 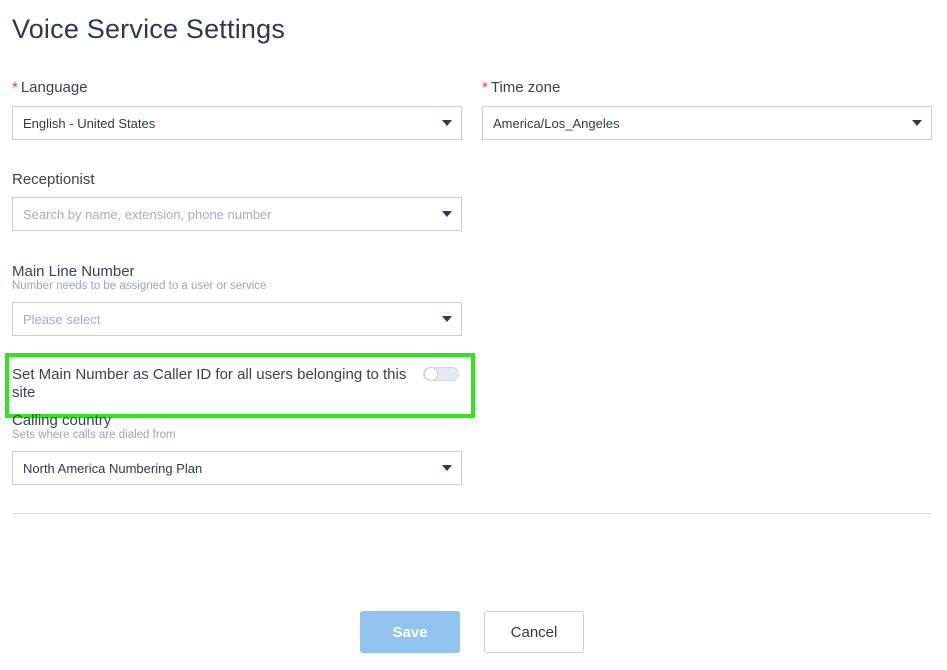 I want to click on calling-country-value: North America Numbering Plan, so click(x=113, y=468).